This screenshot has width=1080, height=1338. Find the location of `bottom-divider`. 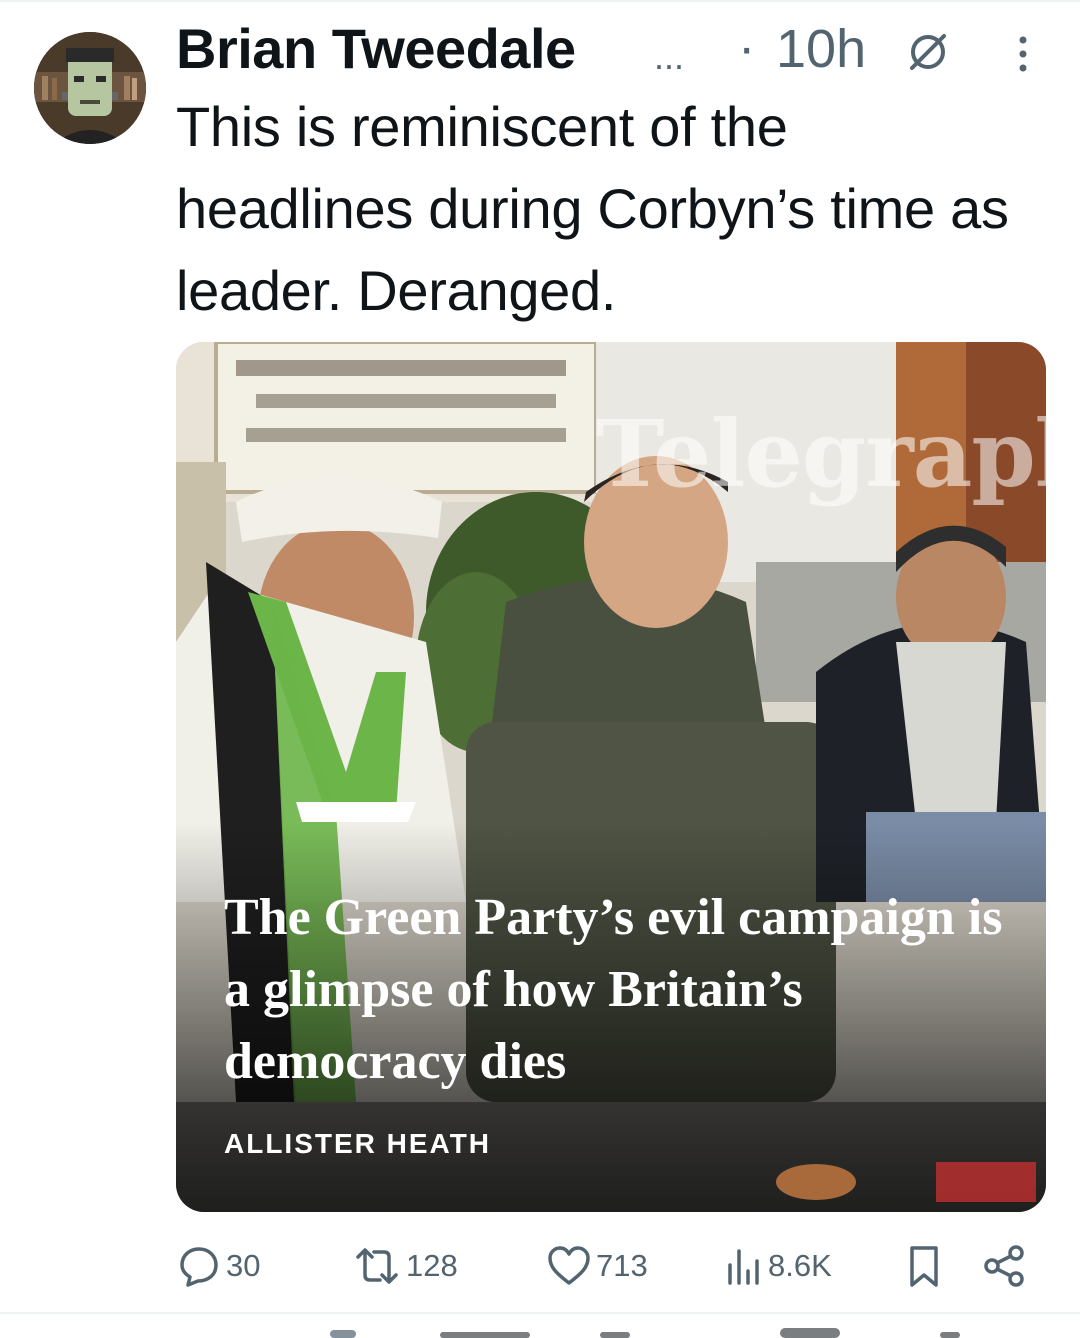

bottom-divider is located at coordinates (540, 1313).